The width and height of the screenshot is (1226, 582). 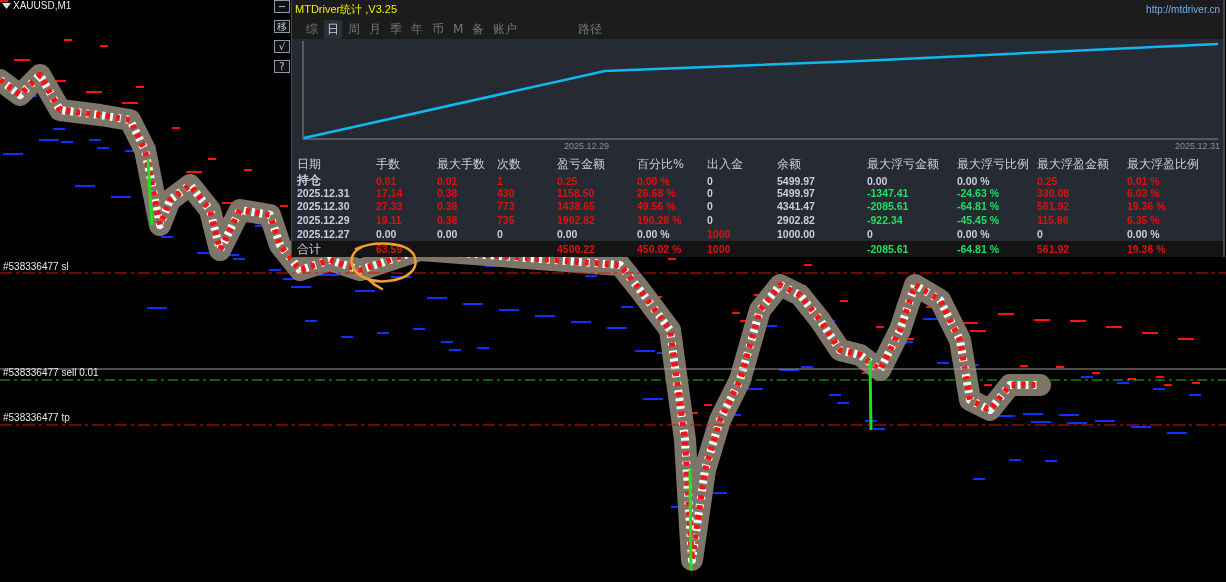 What do you see at coordinates (36, 266) in the screenshot?
I see `order-line-label: #538336477 sl` at bounding box center [36, 266].